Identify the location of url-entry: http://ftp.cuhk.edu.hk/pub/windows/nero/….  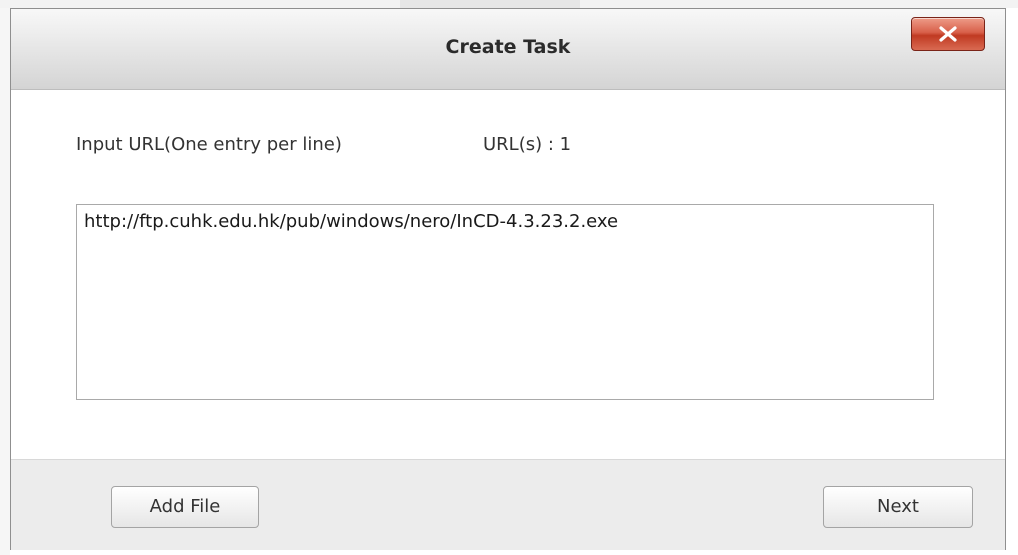
(351, 221).